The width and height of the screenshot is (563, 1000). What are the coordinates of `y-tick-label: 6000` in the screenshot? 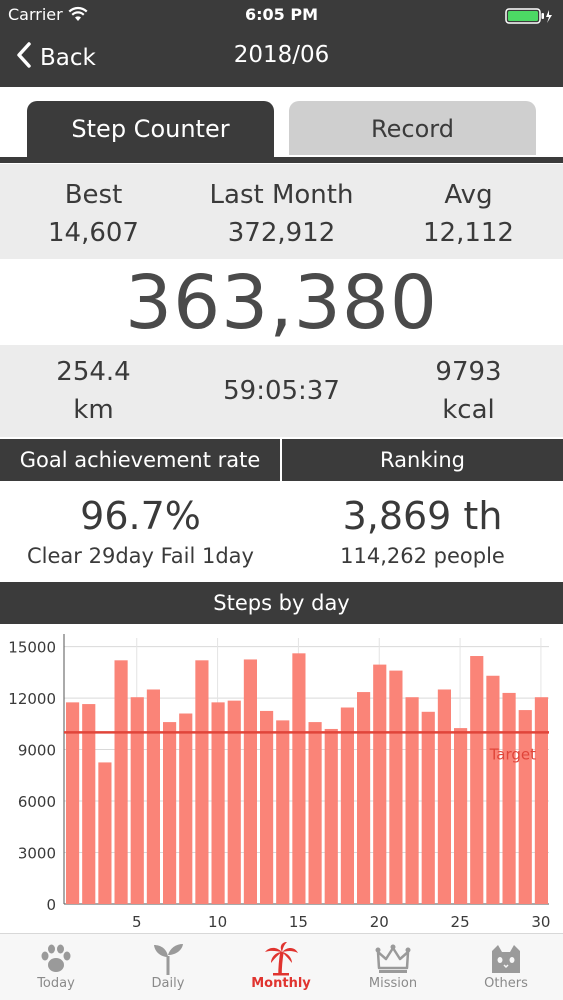 It's located at (37, 802).